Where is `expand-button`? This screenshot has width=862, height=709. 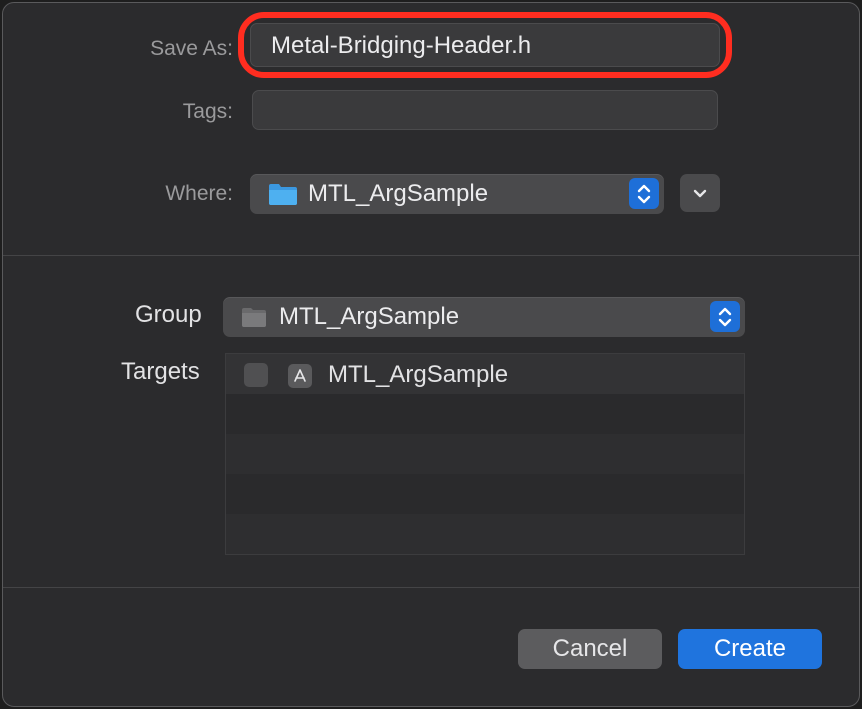
expand-button is located at coordinates (700, 193).